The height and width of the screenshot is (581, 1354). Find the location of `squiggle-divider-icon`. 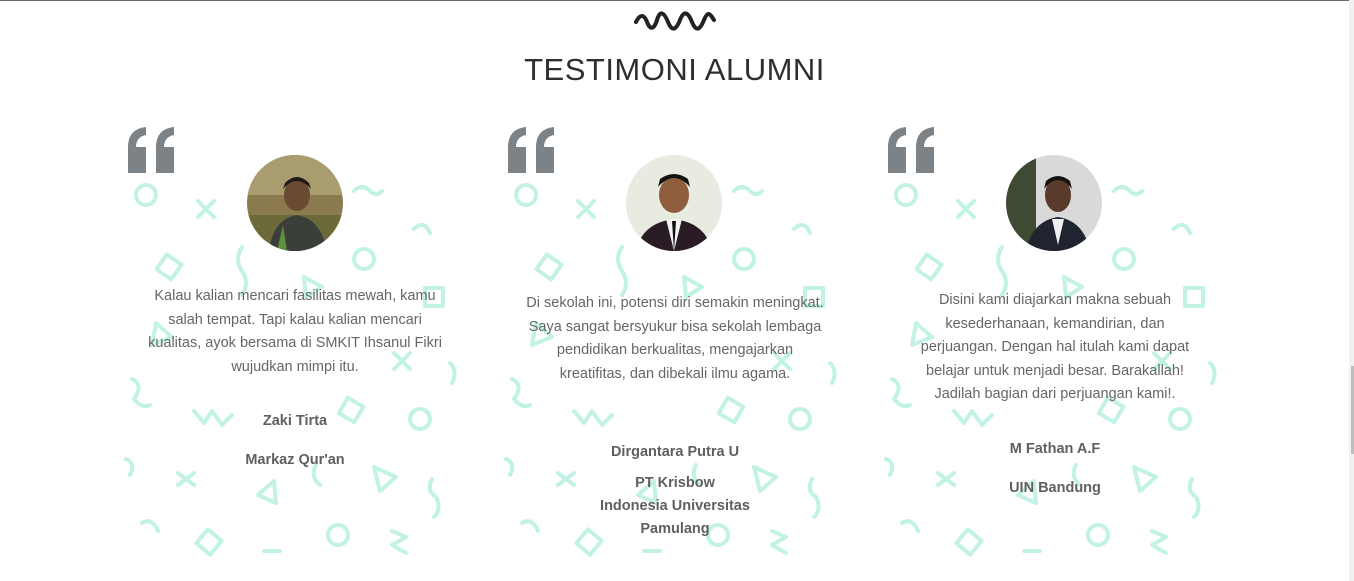

squiggle-divider-icon is located at coordinates (675, 21).